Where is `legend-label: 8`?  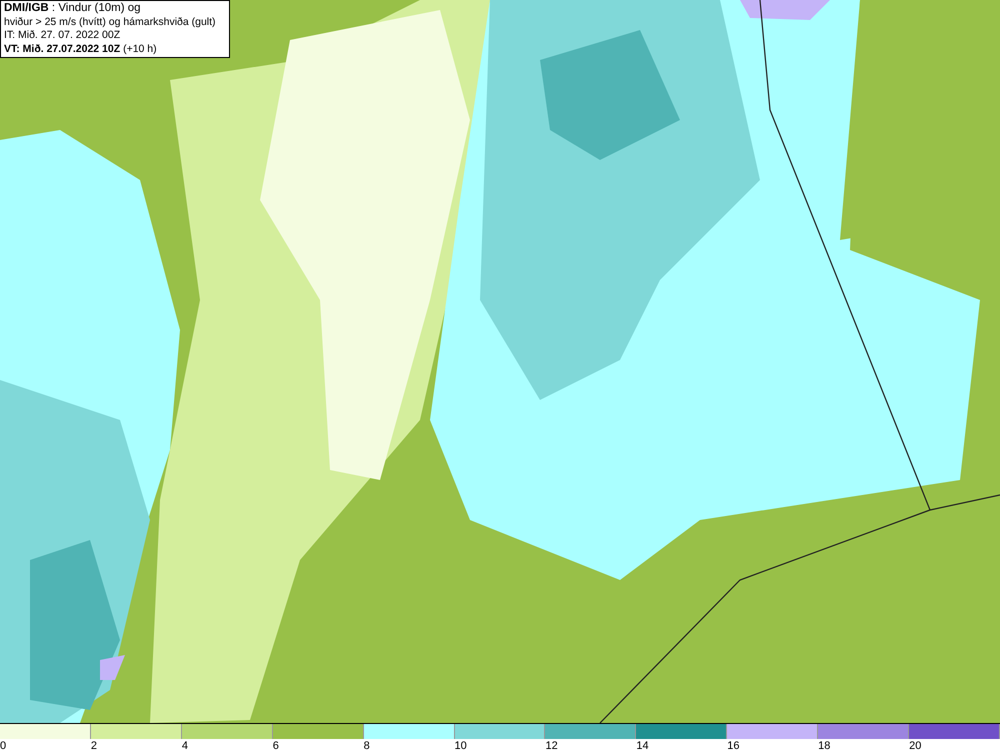 legend-label: 8 is located at coordinates (367, 746).